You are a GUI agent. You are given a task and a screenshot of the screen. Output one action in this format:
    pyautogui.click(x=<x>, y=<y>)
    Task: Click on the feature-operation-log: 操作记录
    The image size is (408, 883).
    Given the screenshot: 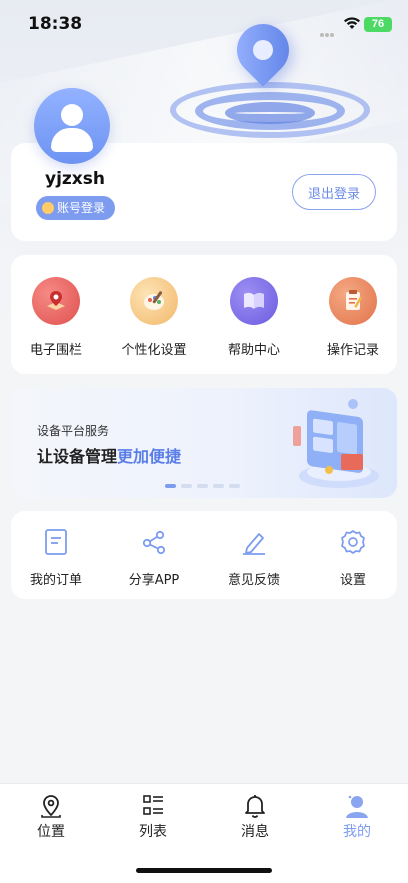 What is the action you would take?
    pyautogui.click(x=353, y=317)
    